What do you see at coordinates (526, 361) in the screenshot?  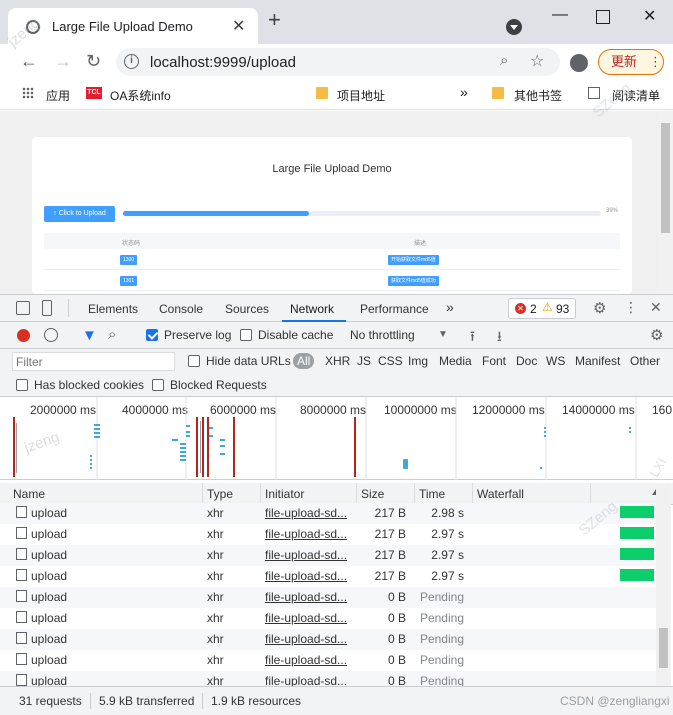 I see `filter-type-doc: Doc` at bounding box center [526, 361].